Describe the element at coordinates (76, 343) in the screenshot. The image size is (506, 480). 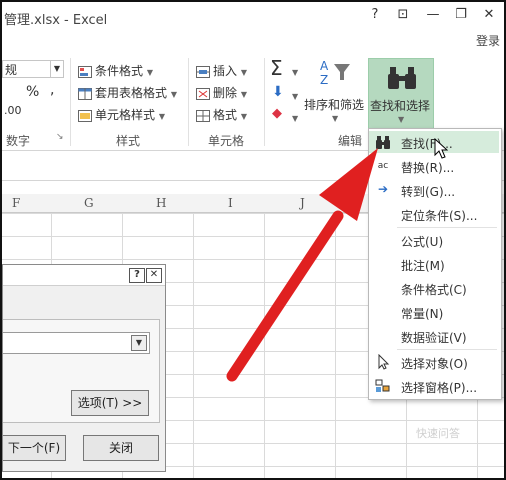
I see `find-what-input: ▼` at that location.